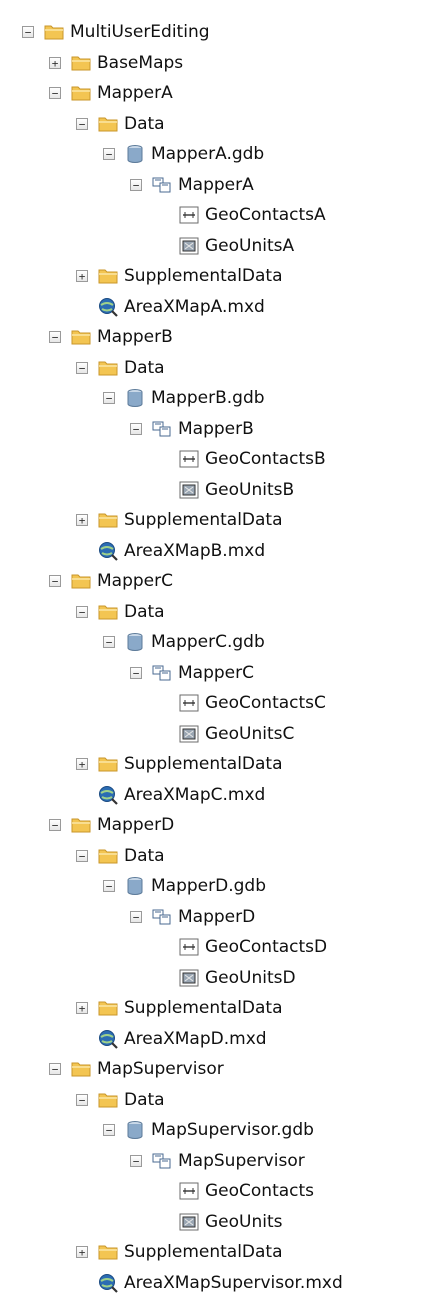  Describe the element at coordinates (170, 307) in the screenshot. I see `tree-item: AreaXMapA.mxd` at that location.